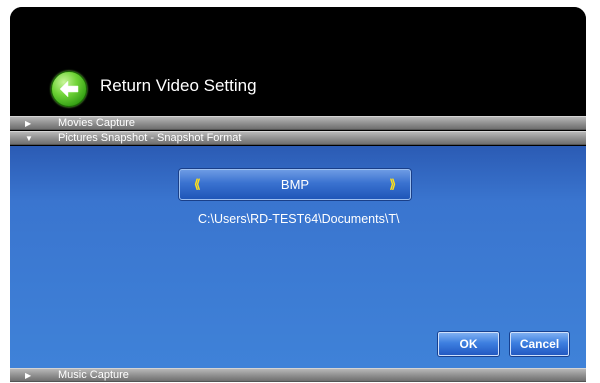  What do you see at coordinates (392, 184) in the screenshot?
I see `next-format-icon: ⟫` at bounding box center [392, 184].